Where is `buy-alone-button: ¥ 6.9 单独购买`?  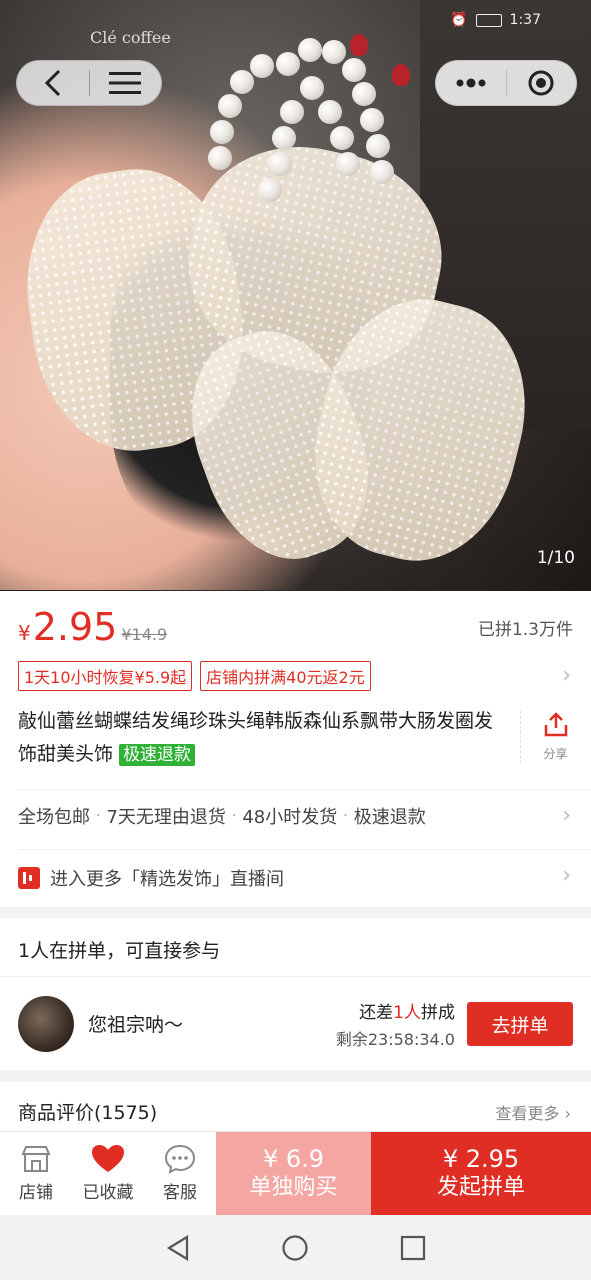
buy-alone-button: ¥ 6.9 单独购买 is located at coordinates (293, 1174).